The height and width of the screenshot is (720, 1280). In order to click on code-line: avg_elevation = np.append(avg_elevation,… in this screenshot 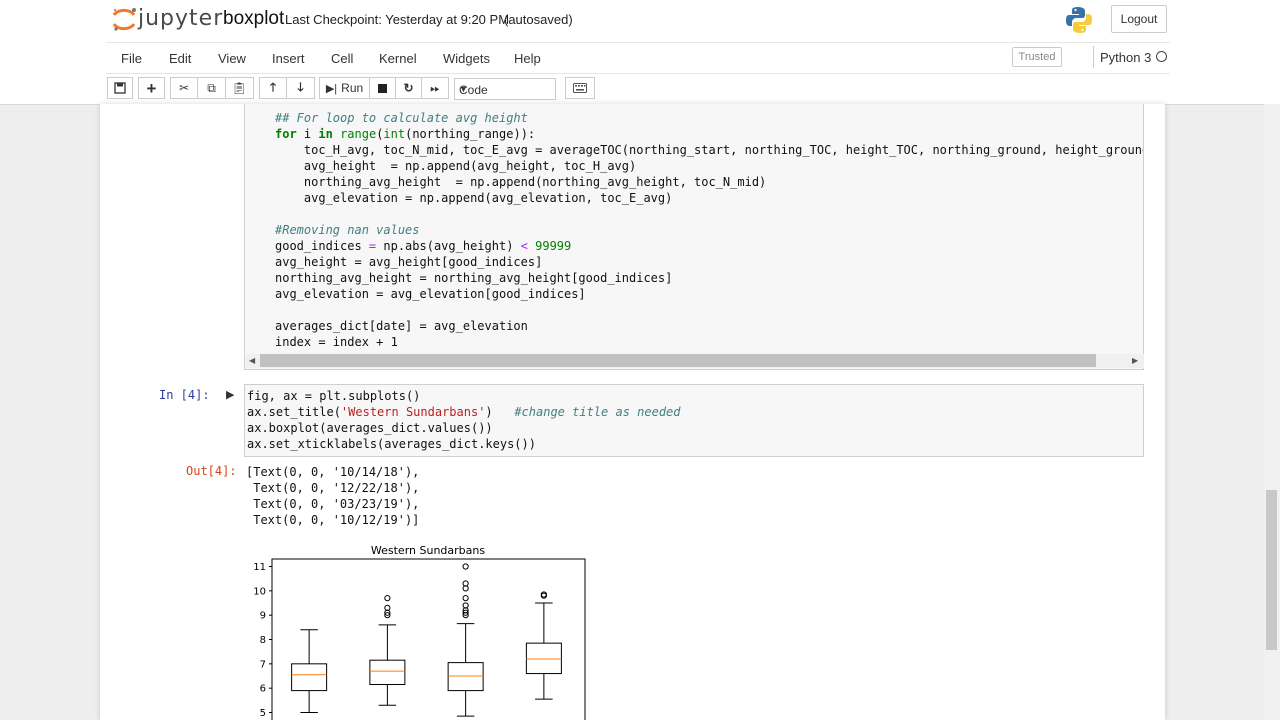, I will do `click(474, 198)`.